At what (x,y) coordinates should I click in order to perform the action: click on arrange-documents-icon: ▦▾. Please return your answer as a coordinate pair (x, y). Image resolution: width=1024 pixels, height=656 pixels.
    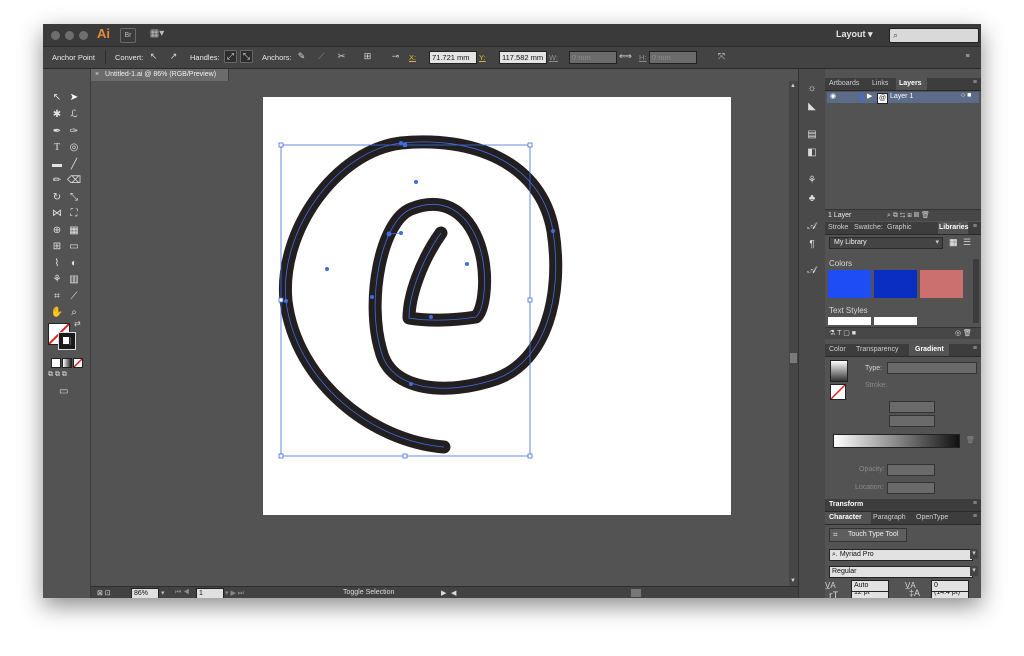
    Looking at the image, I should click on (157, 34).